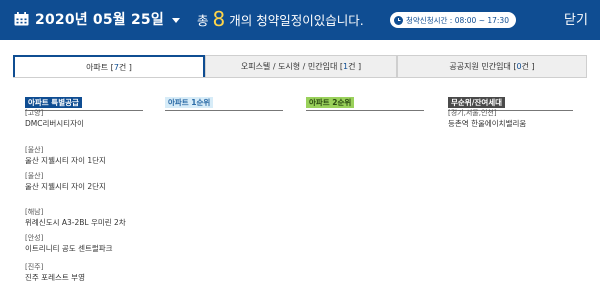 The width and height of the screenshot is (600, 287). I want to click on schedule-summary: 총 8 개의 청약일정이있습니다., so click(280, 19).